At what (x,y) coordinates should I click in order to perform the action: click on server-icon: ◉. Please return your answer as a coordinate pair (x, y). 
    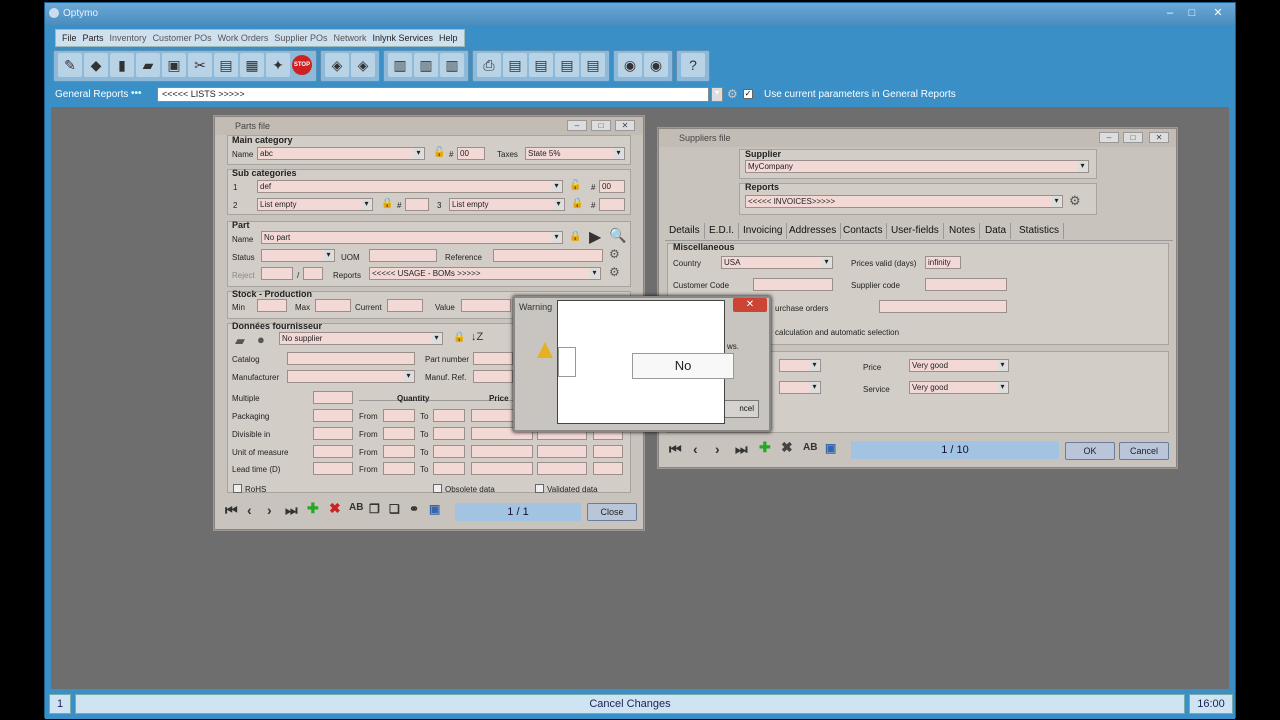
    Looking at the image, I should click on (656, 65).